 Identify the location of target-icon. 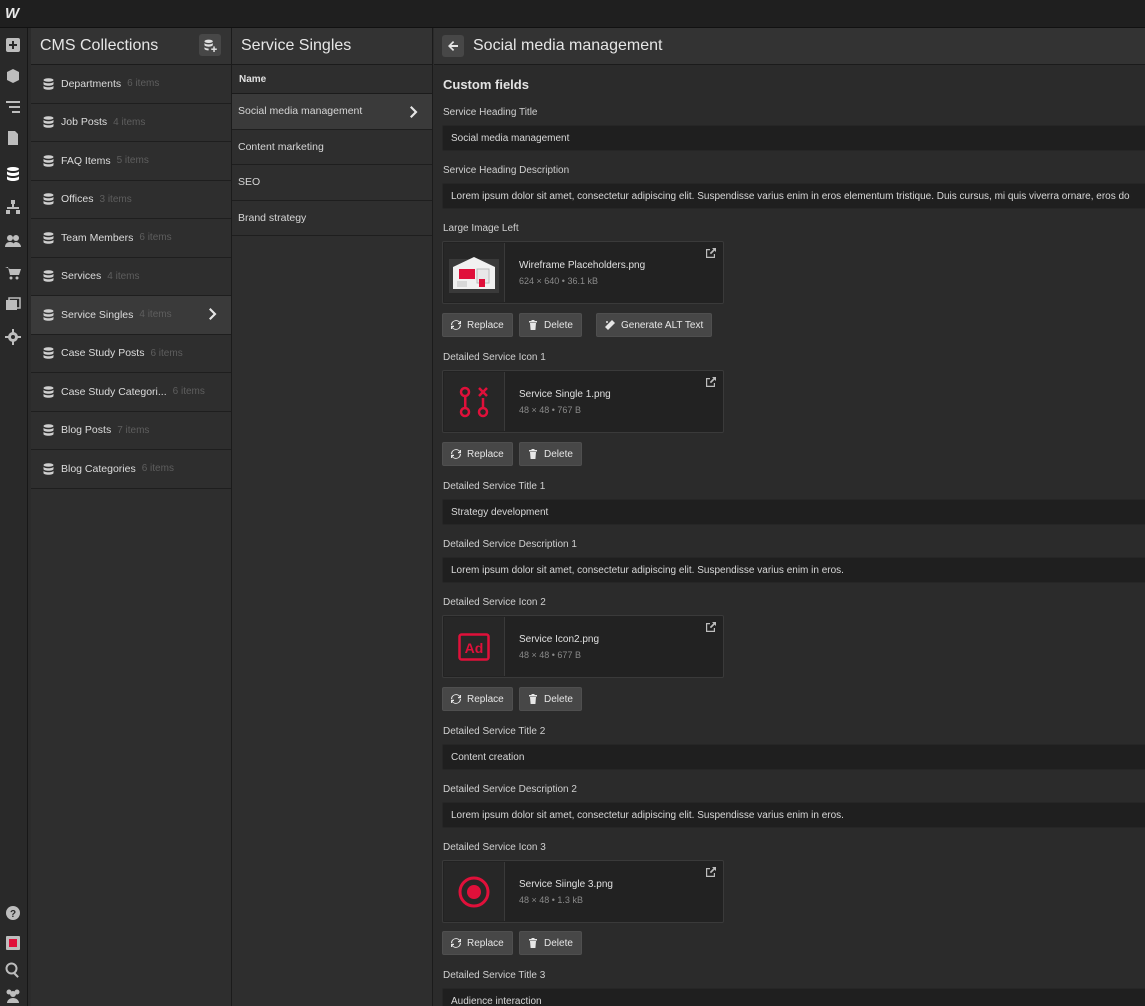
(474, 891).